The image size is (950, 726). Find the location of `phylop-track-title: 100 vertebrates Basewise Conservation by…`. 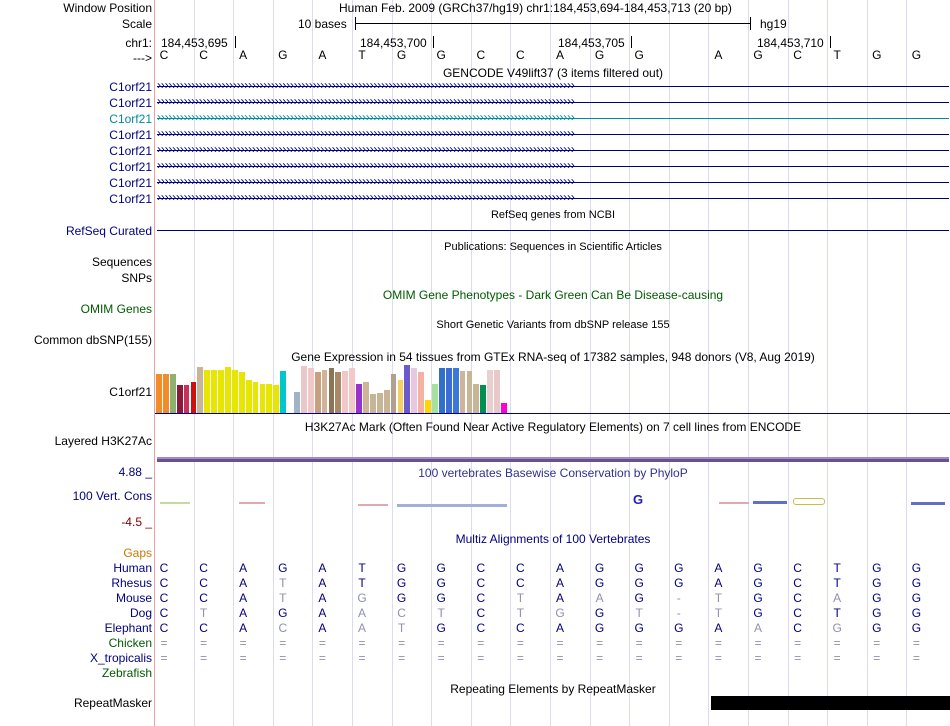

phylop-track-title: 100 vertebrates Basewise Conservation by… is located at coordinates (553, 473).